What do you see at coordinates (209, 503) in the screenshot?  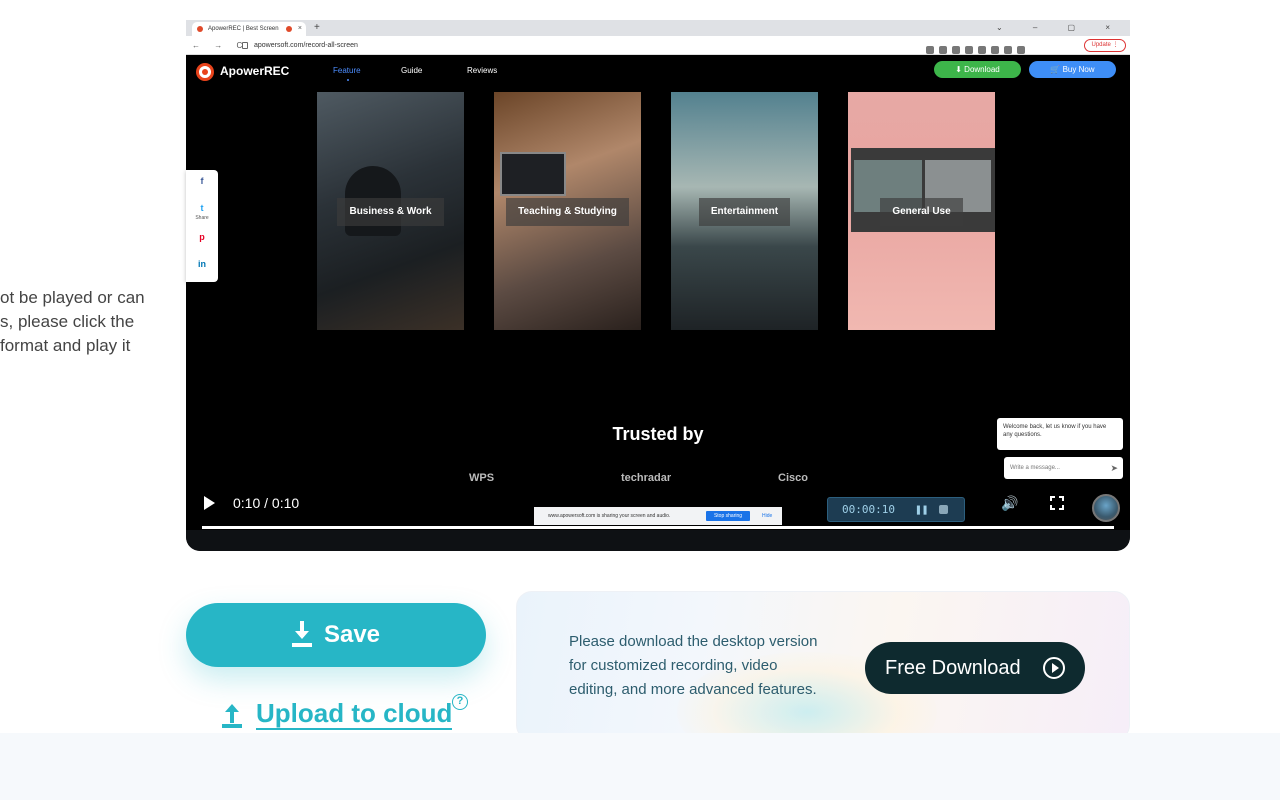 I see `play-icon` at bounding box center [209, 503].